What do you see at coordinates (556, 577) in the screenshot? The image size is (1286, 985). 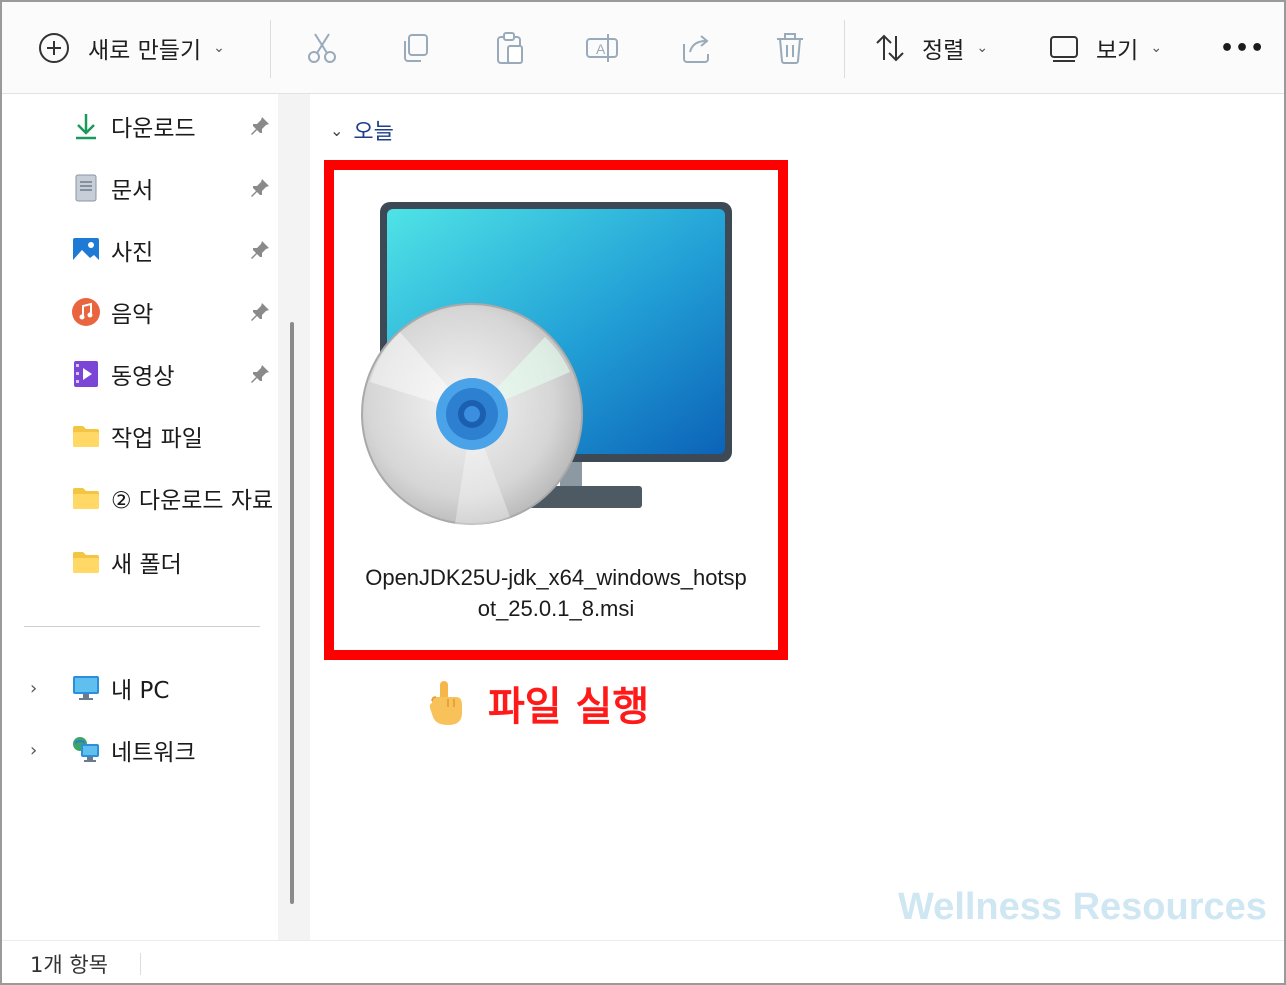 I see `file-name-line: OpenJDK25U-jdk_x64_windows_hotsp` at bounding box center [556, 577].